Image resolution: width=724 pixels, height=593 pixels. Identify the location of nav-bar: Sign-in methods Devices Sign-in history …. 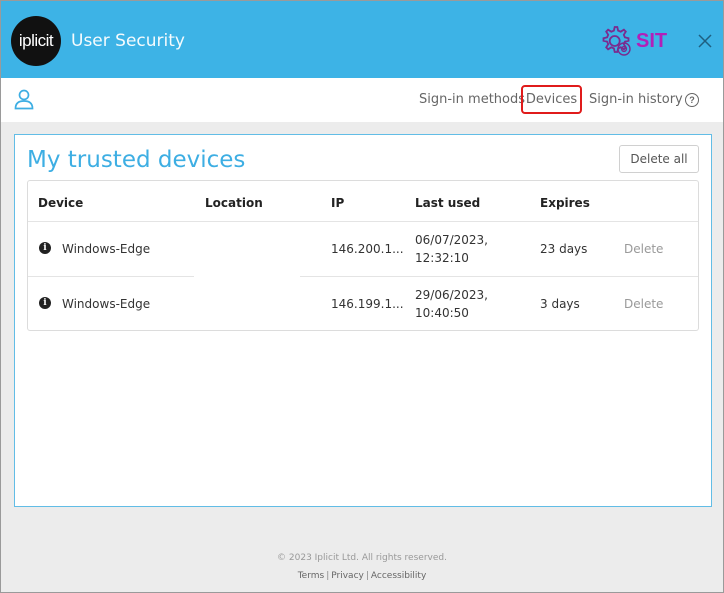
(362, 100).